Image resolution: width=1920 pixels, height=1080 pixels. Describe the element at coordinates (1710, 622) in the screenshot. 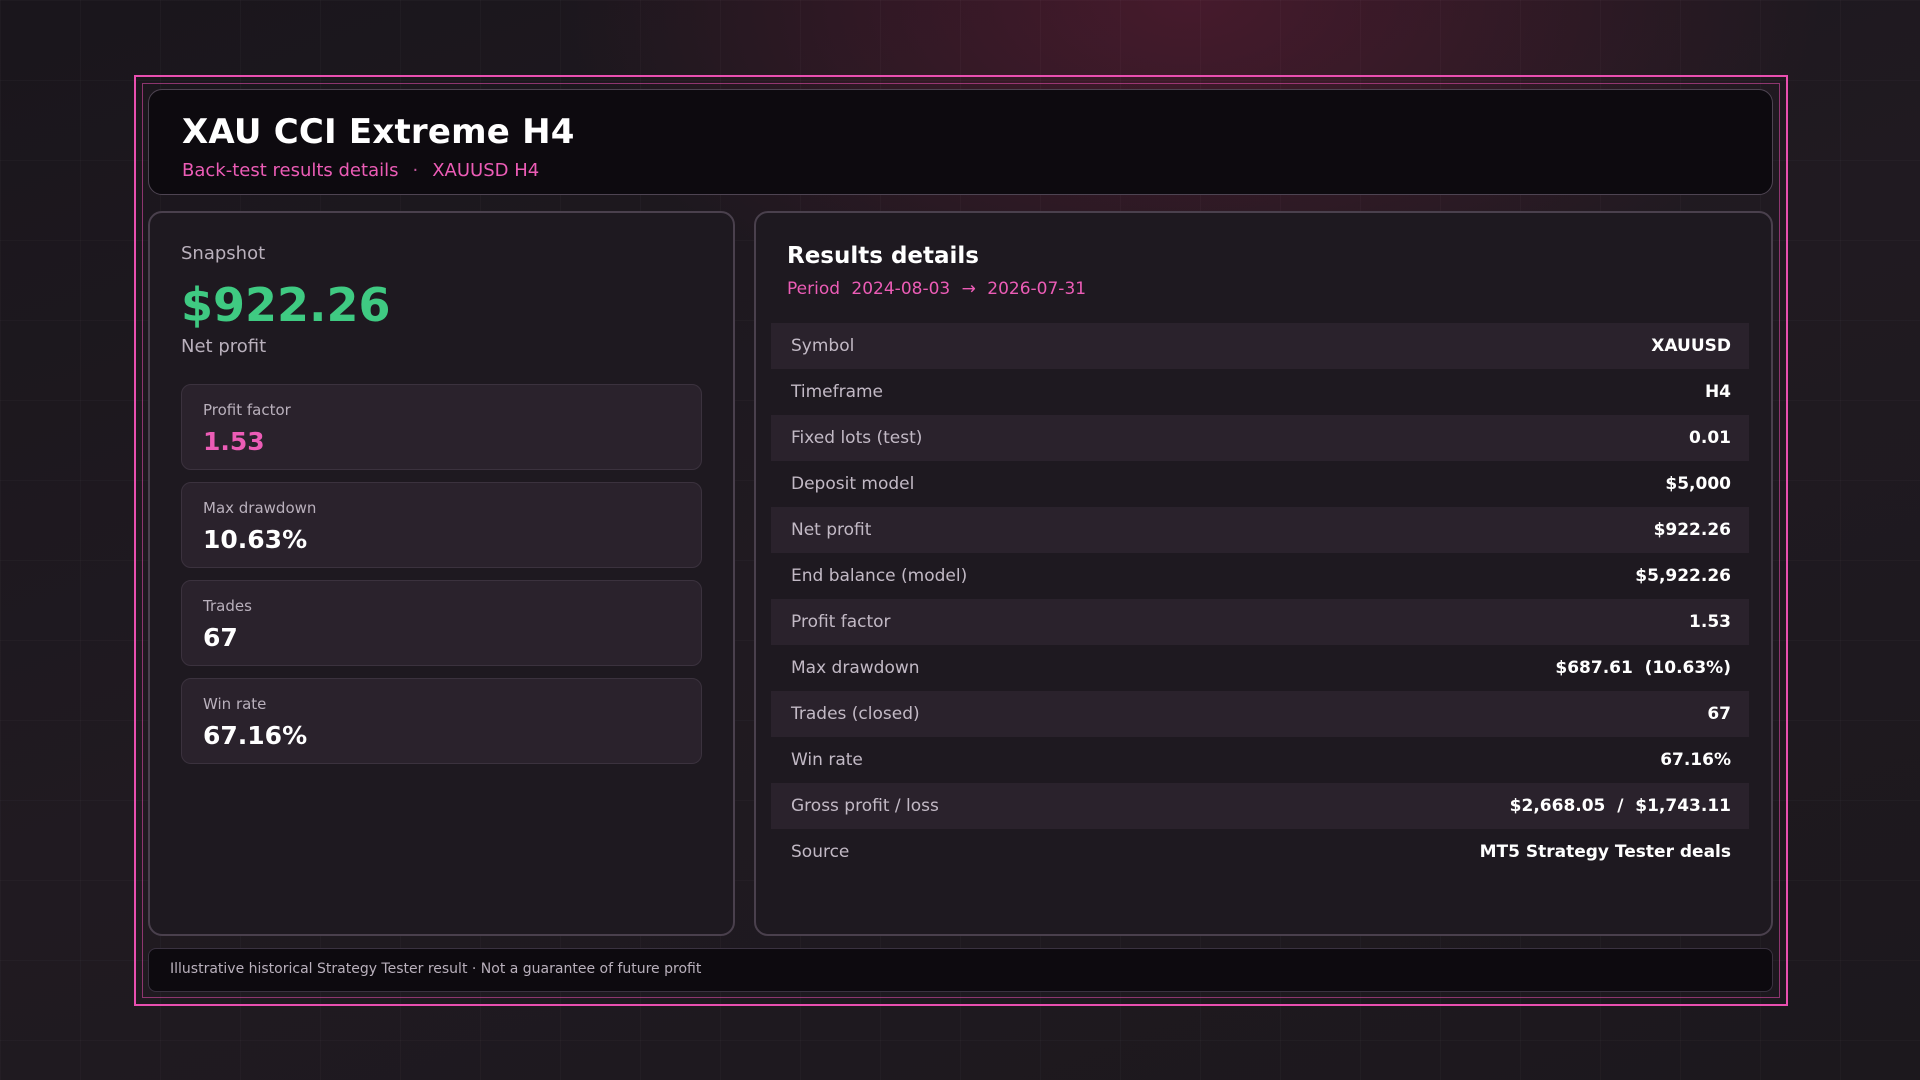

I see `row-value: 1.53` at that location.